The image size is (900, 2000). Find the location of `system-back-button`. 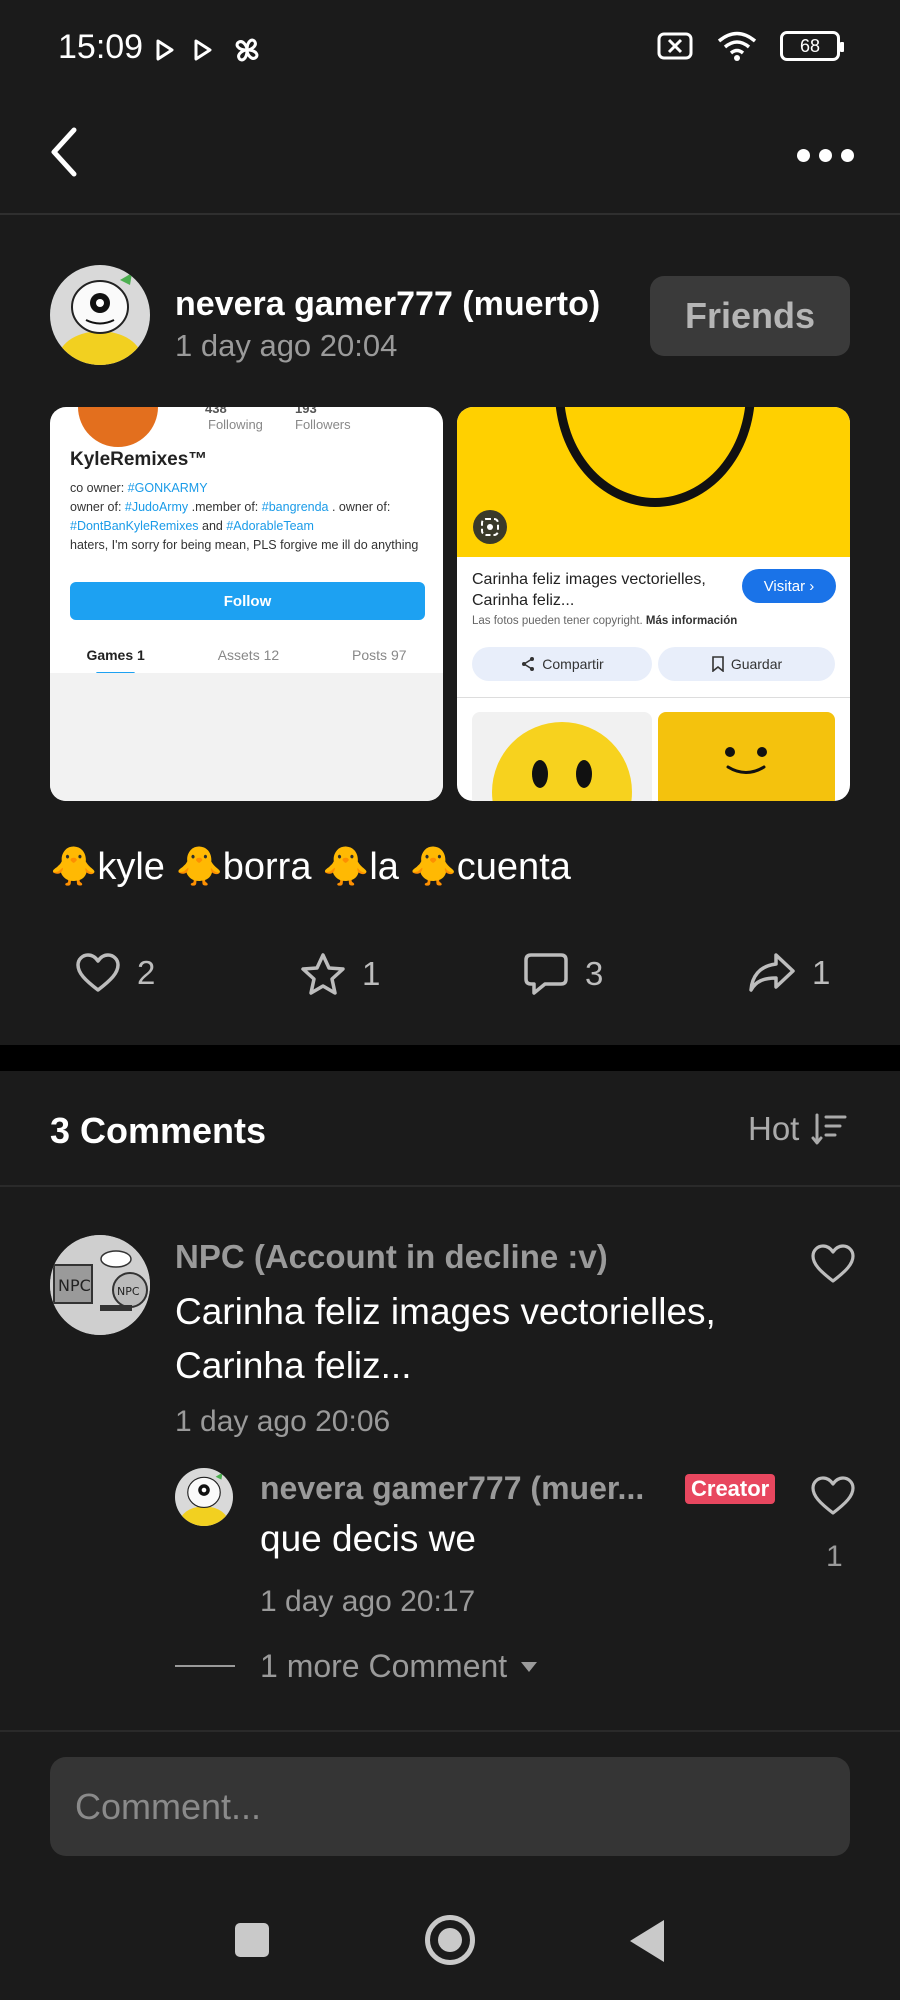

system-back-button is located at coordinates (647, 1941).